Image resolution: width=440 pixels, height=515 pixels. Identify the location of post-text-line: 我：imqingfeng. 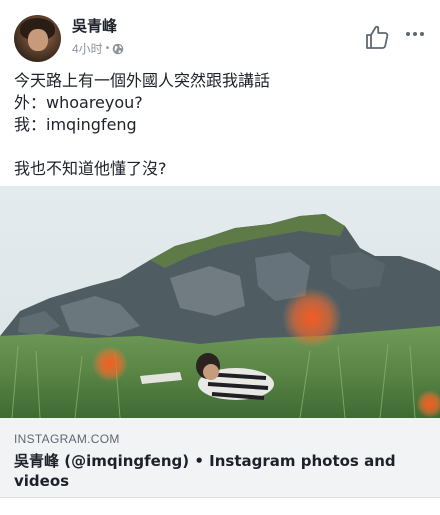
(75, 124).